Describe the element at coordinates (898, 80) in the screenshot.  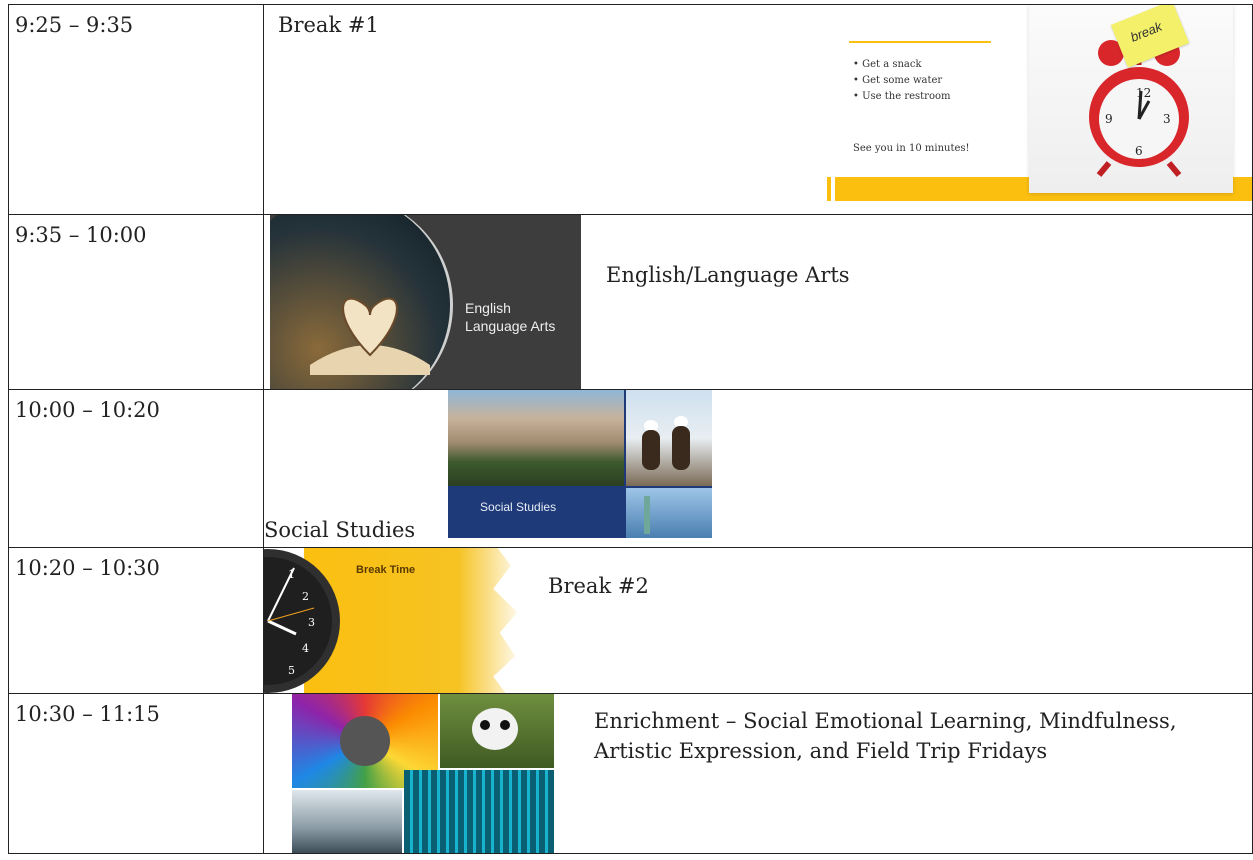
I see `slide-bullet: • Get some water` at that location.